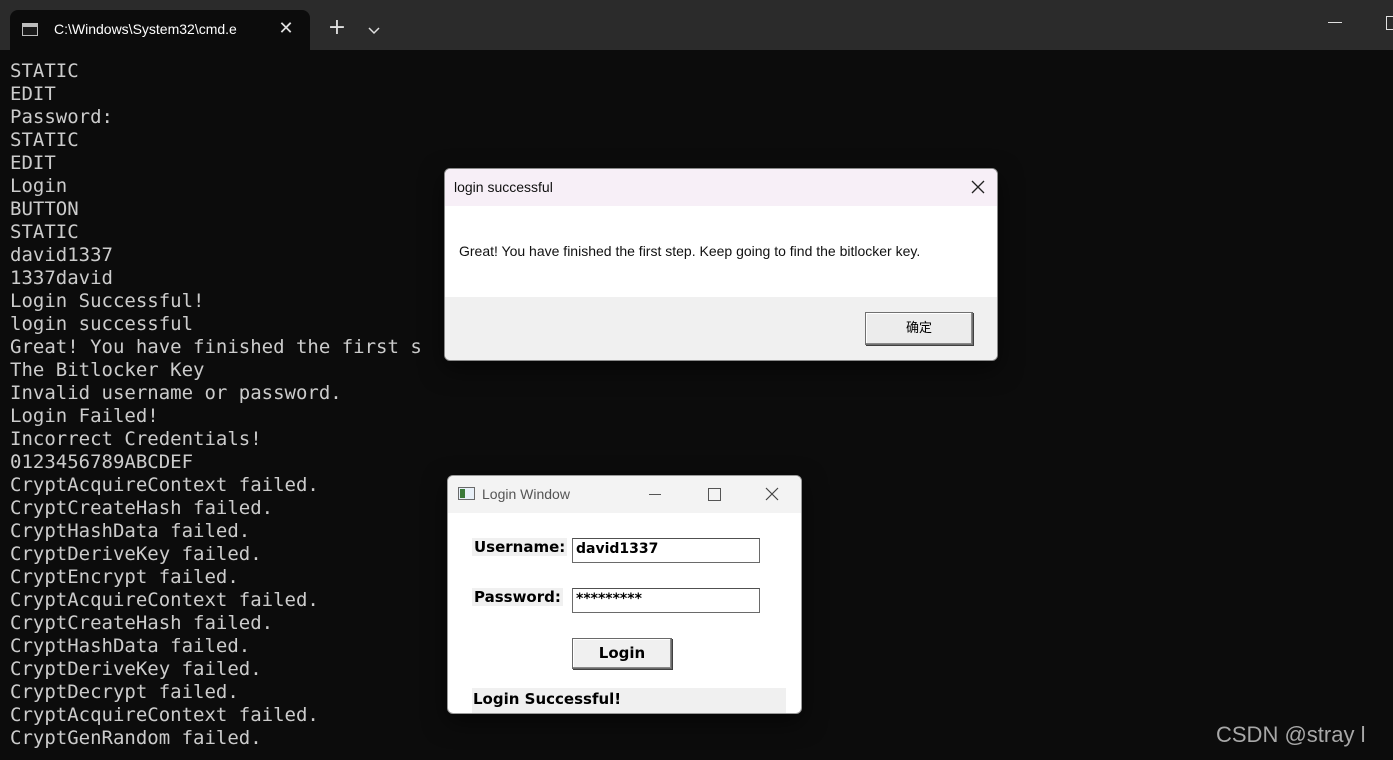 Image resolution: width=1393 pixels, height=760 pixels. Describe the element at coordinates (216, 347) in the screenshot. I see `console-line: Great! You have finished the first s` at that location.